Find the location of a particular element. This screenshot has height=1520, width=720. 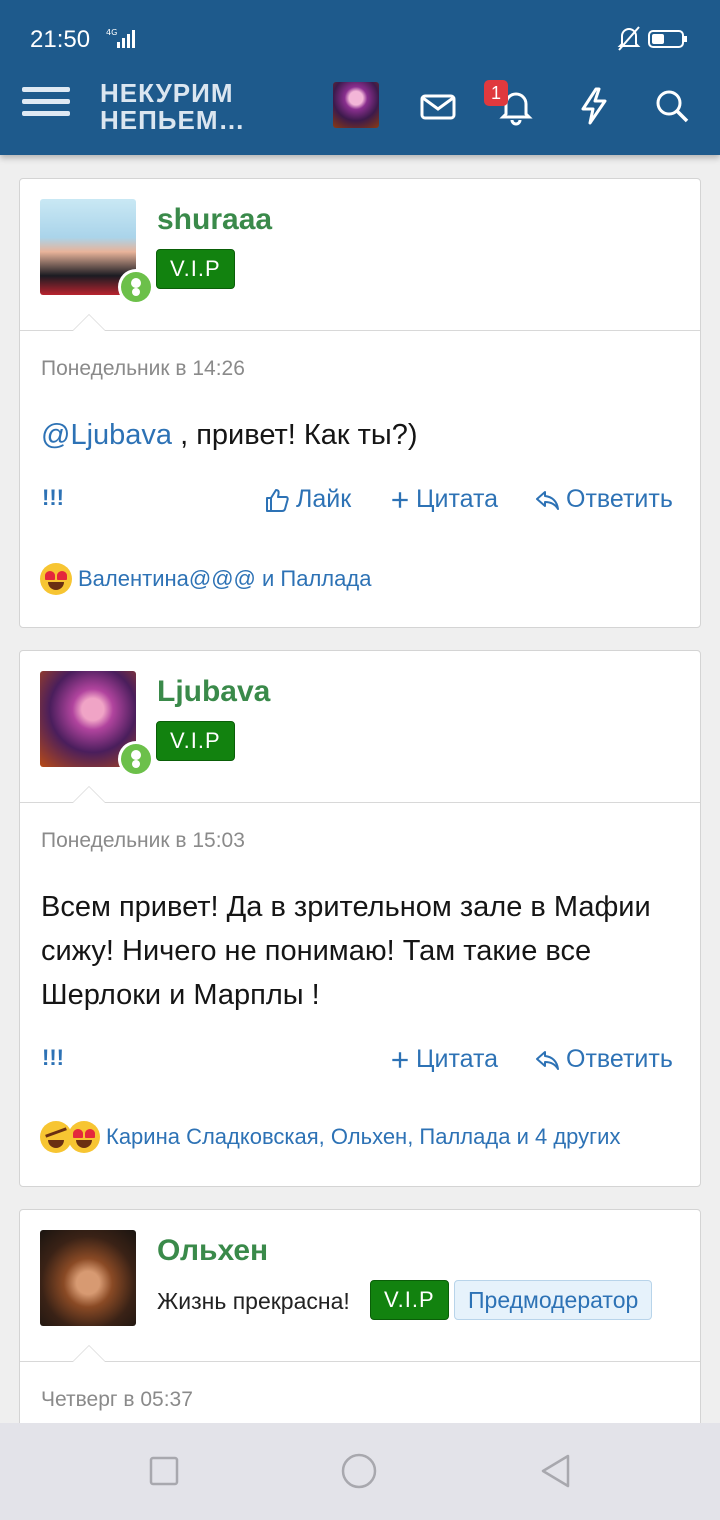

home-icon is located at coordinates (359, 1471).